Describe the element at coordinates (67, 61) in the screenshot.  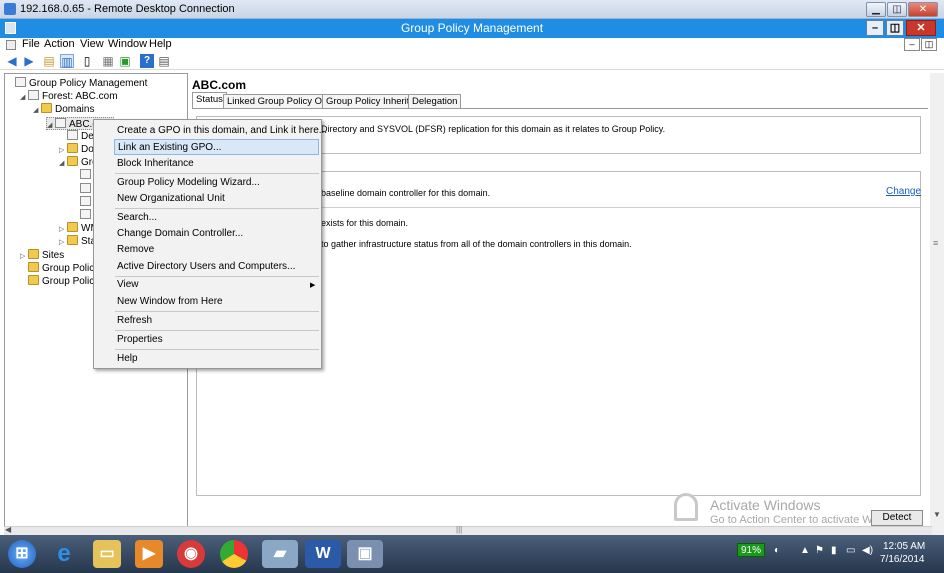
I see `show-hide-tree-icon: ▥` at that location.